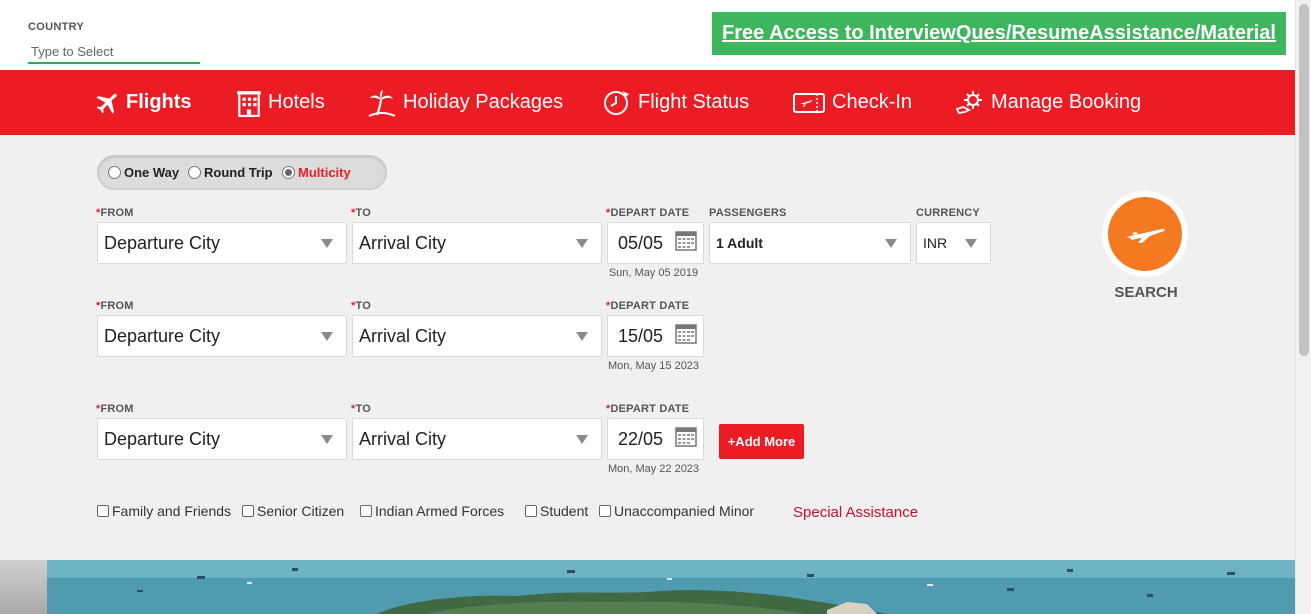 Image resolution: width=1311 pixels, height=614 pixels. I want to click on from-select-1: Departure City, so click(222, 243).